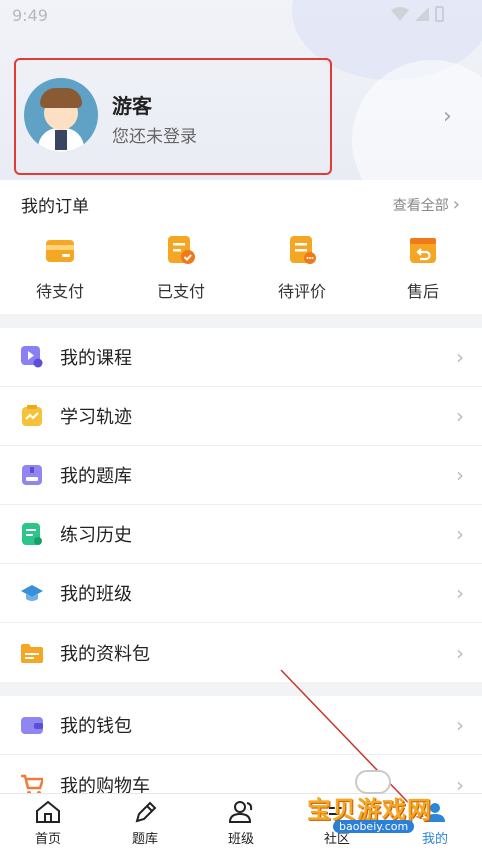 The height and width of the screenshot is (857, 482). What do you see at coordinates (181, 250) in the screenshot?
I see `paid-check-icon` at bounding box center [181, 250].